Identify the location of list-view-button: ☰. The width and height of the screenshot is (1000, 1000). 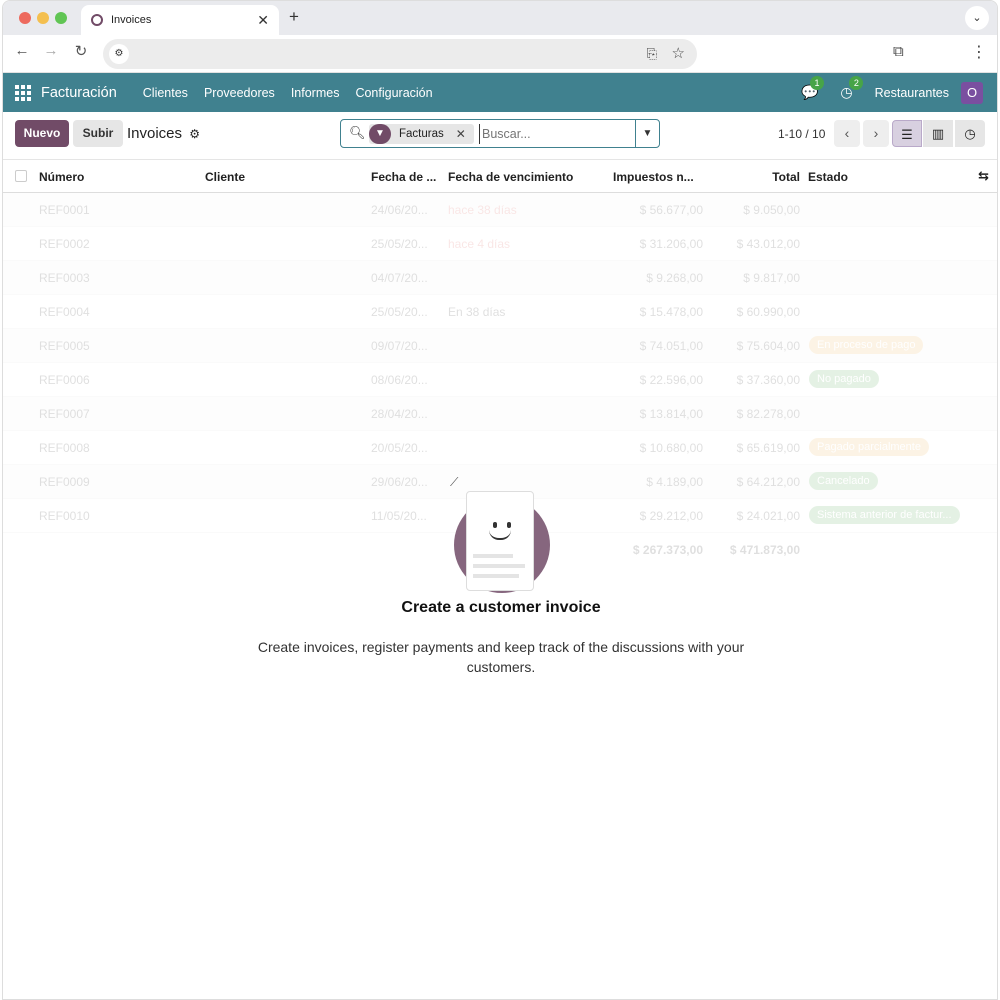
(907, 133).